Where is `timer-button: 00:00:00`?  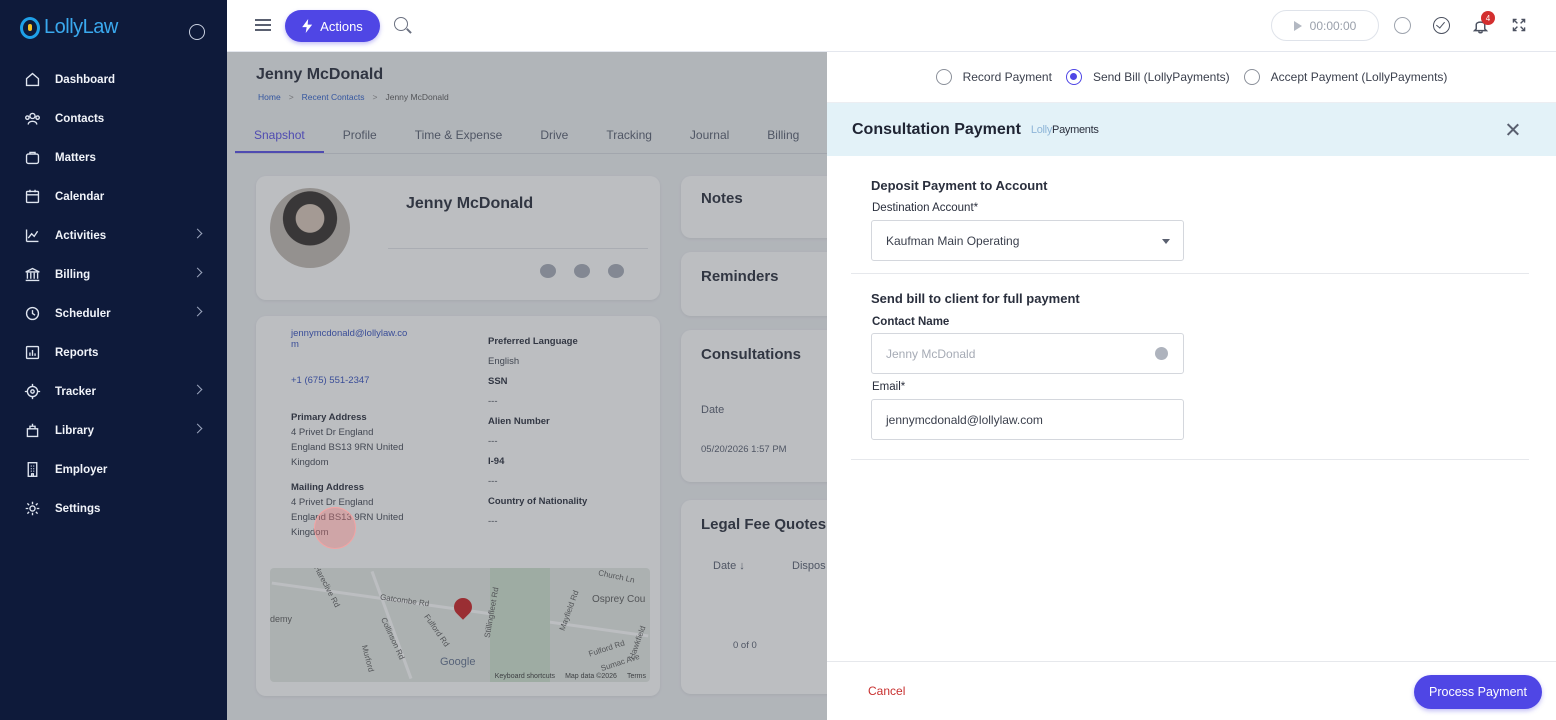
timer-button: 00:00:00 is located at coordinates (1325, 25).